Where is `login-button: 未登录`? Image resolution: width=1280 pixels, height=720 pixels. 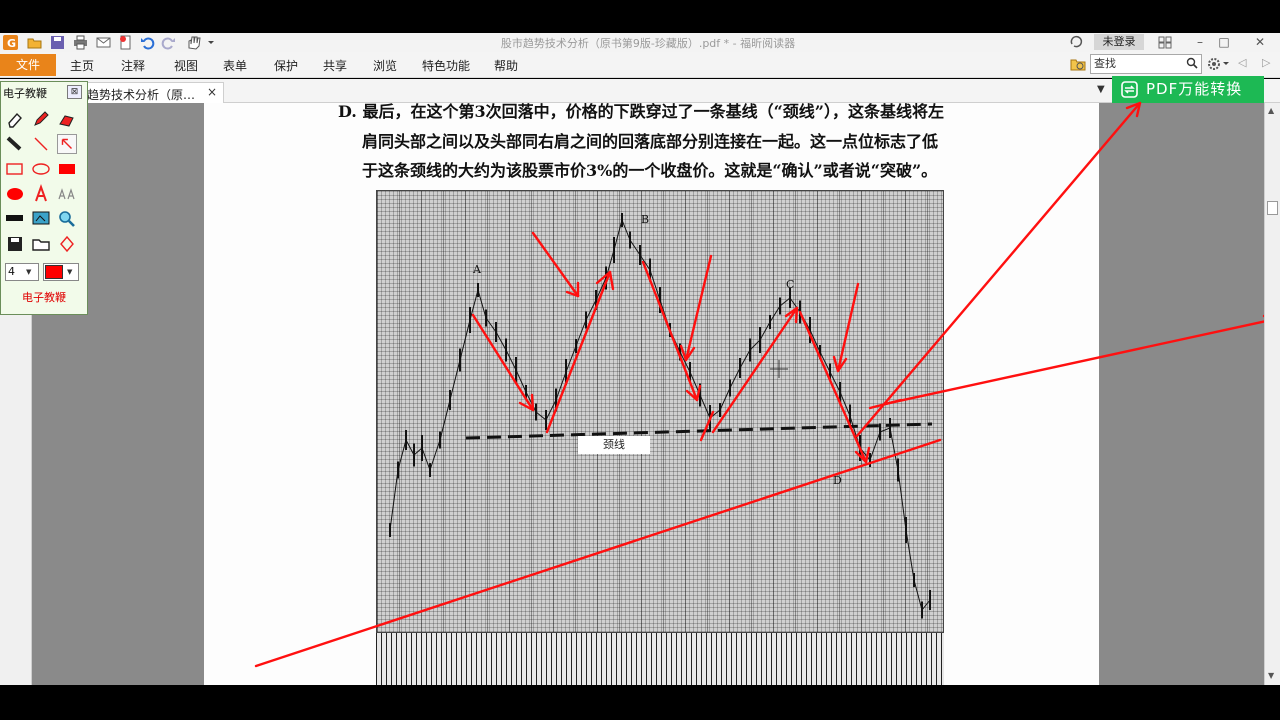 login-button: 未登录 is located at coordinates (1119, 42).